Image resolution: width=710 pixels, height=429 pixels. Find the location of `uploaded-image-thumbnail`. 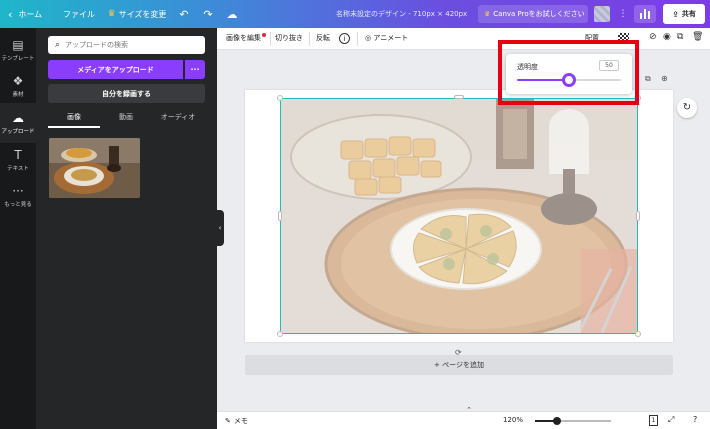

uploaded-image-thumbnail is located at coordinates (94, 168).